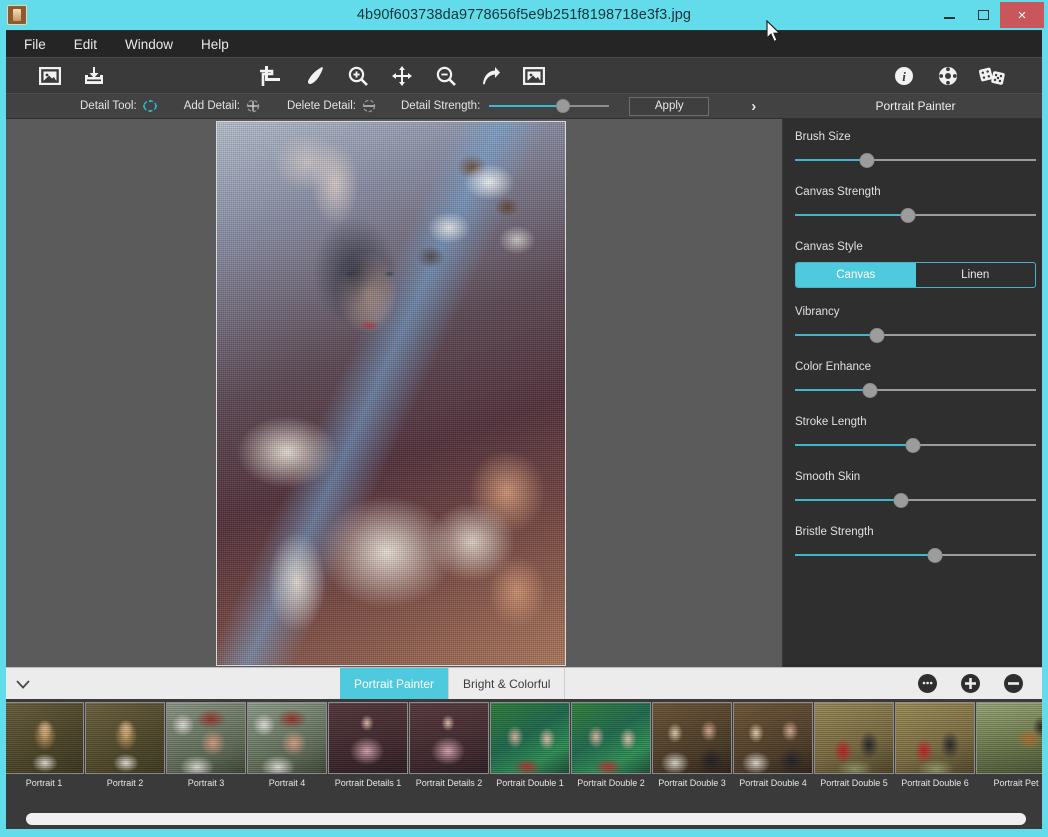  Describe the element at coordinates (970, 683) in the screenshot. I see `add-preset-icon` at that location.